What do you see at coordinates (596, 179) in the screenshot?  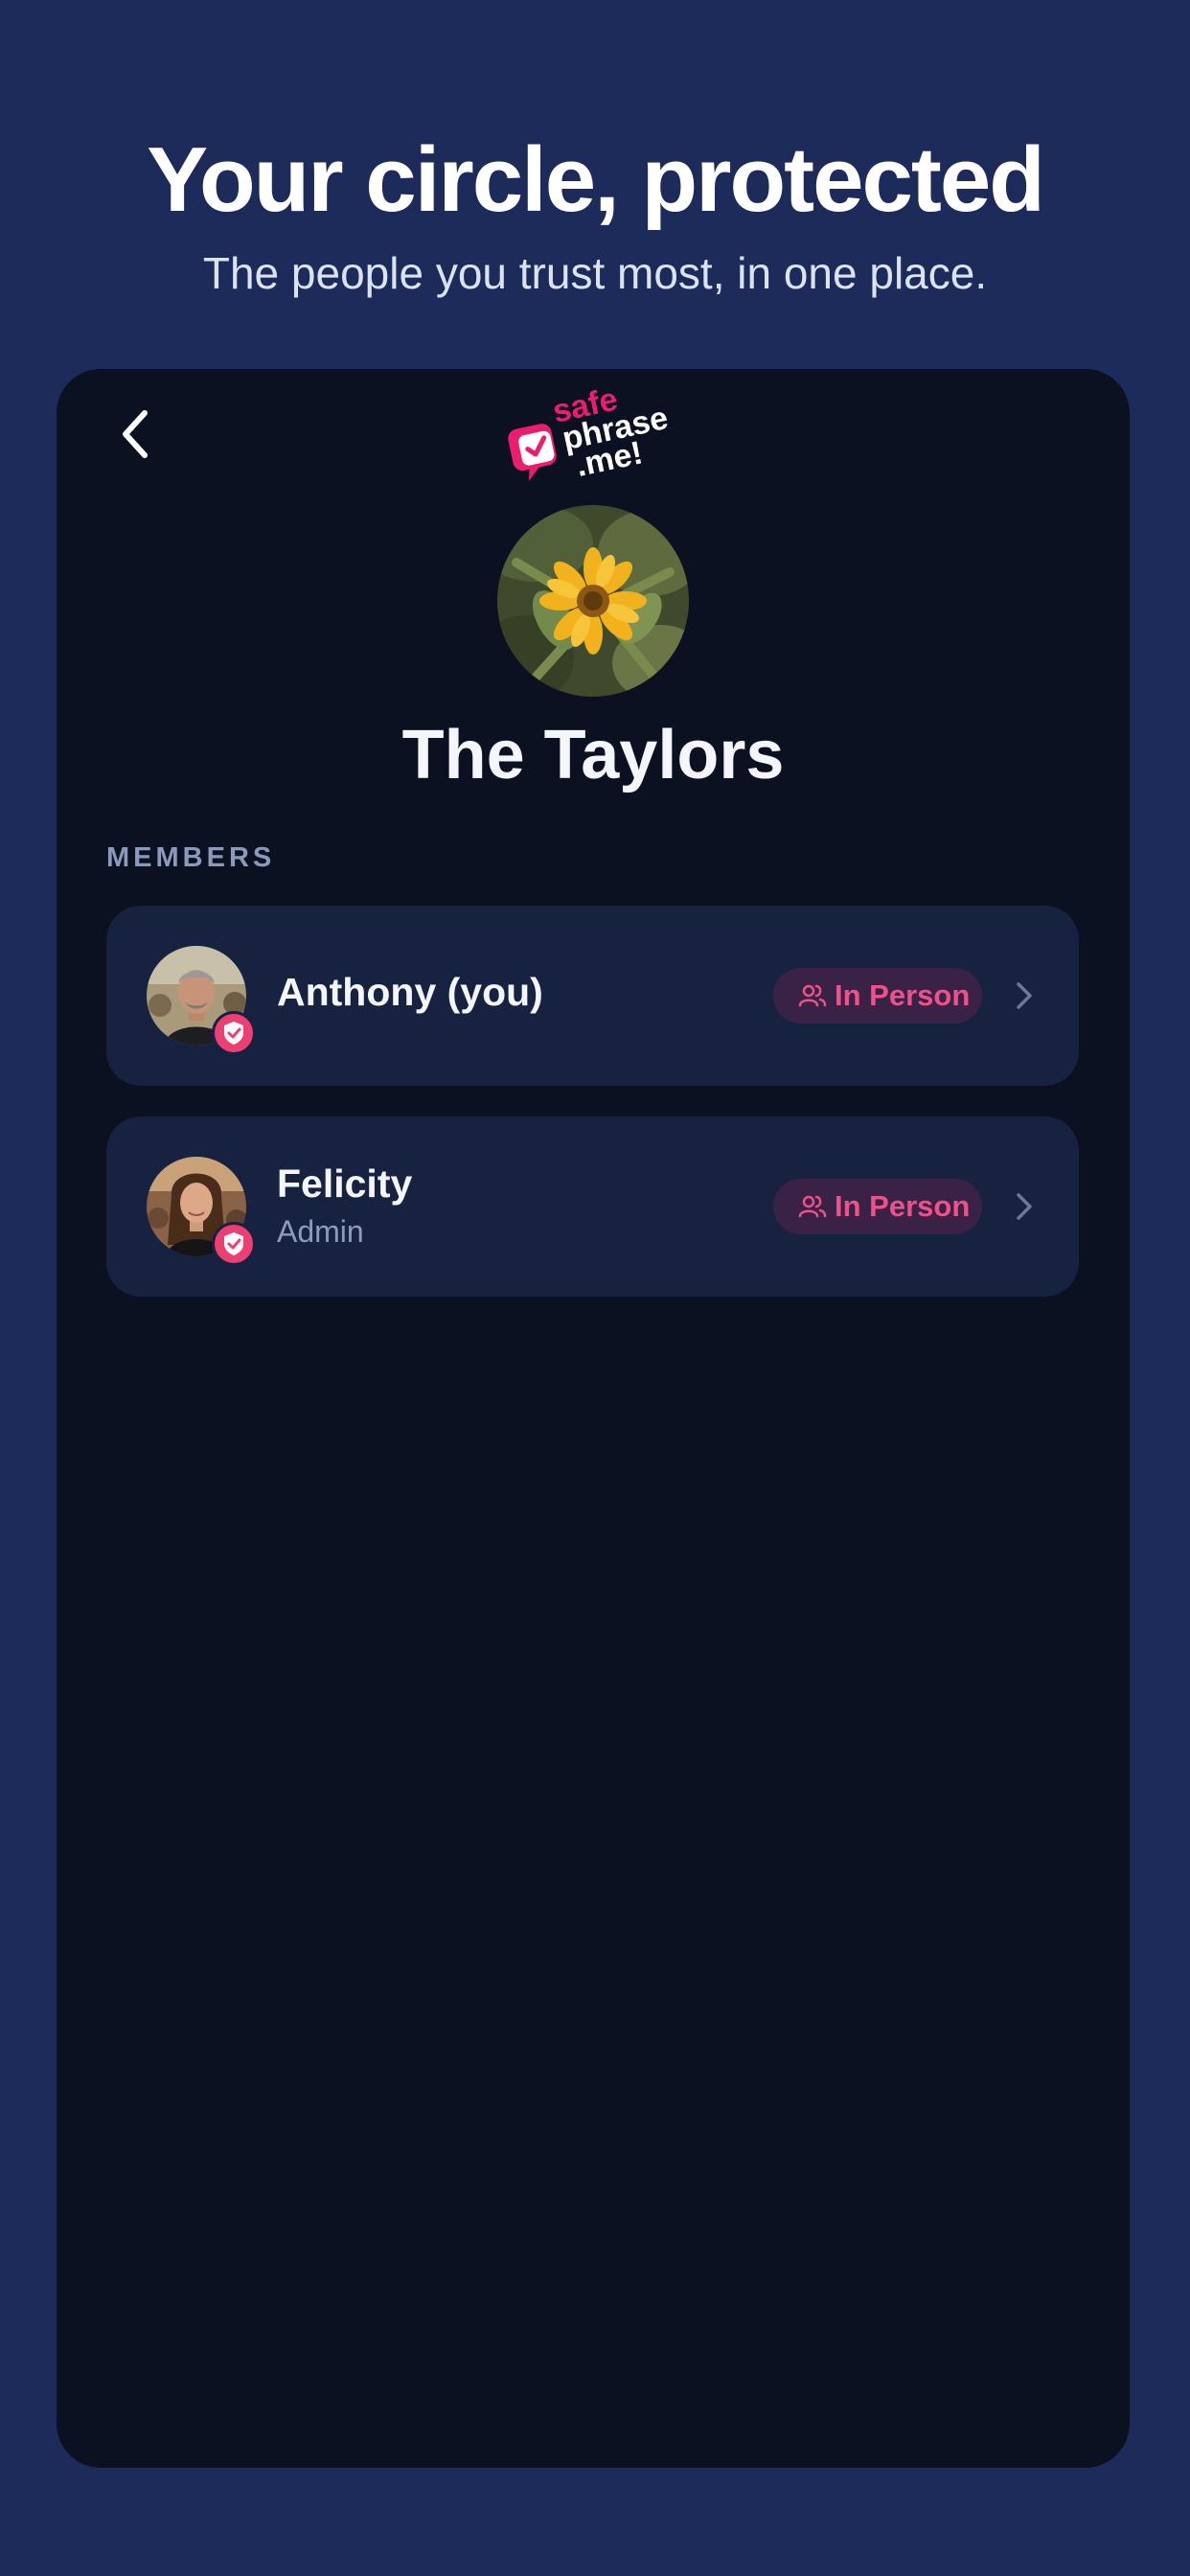 I see `hero-title: Your circle, protected` at bounding box center [596, 179].